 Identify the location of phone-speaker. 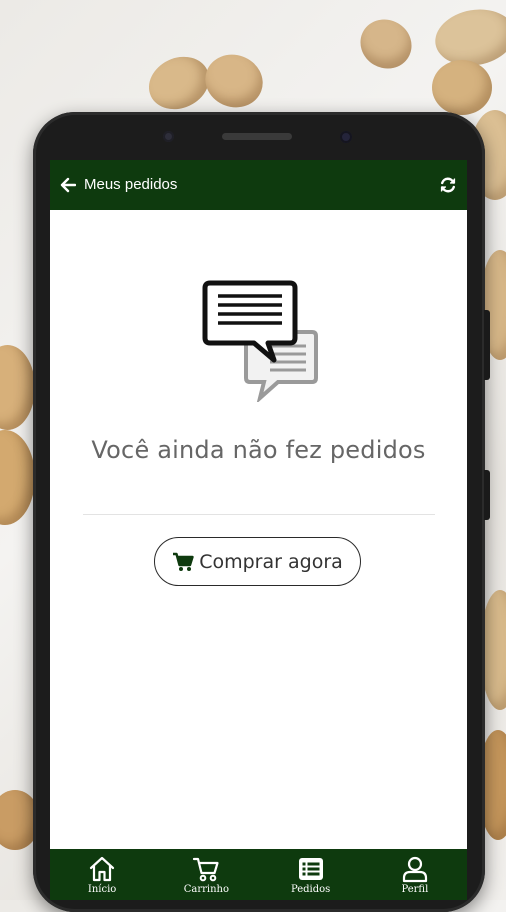
(257, 136).